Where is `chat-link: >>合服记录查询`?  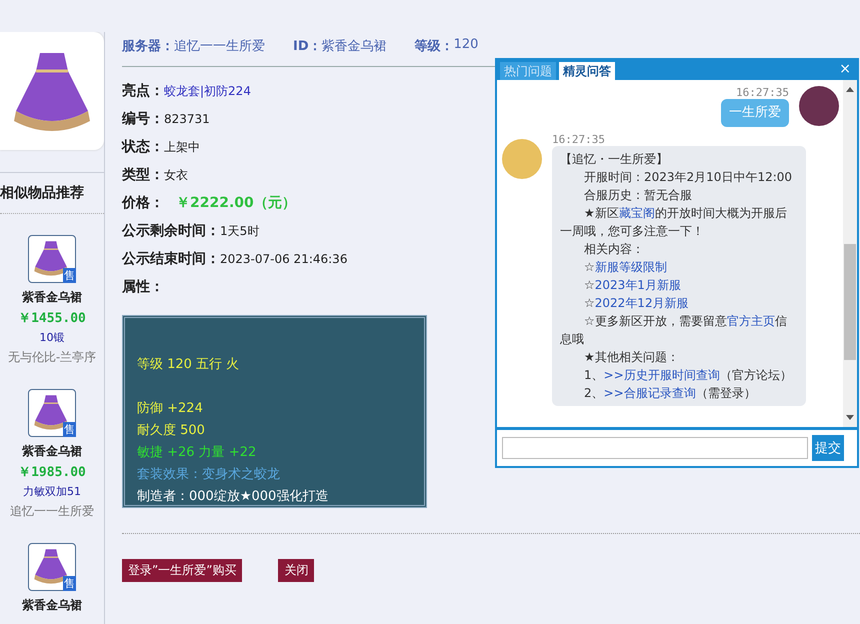 chat-link: >>合服记录查询 is located at coordinates (650, 393).